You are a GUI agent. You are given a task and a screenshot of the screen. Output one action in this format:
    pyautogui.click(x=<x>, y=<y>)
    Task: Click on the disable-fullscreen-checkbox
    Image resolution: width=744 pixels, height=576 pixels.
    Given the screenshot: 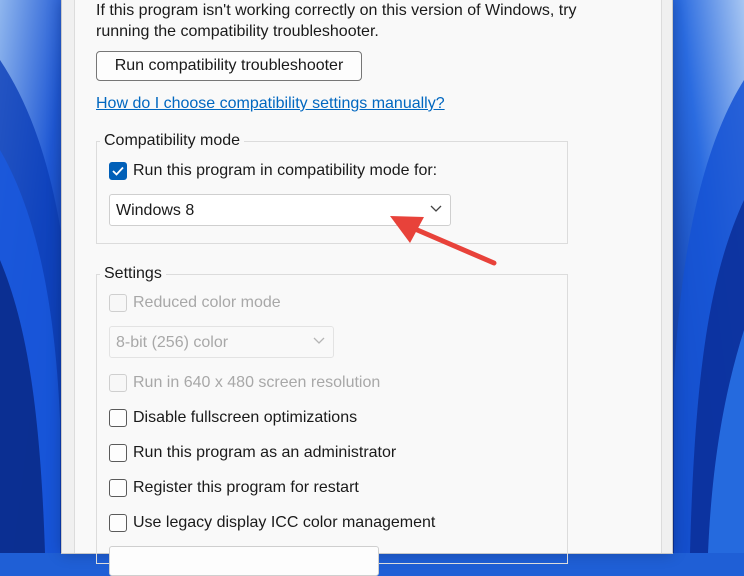 What is the action you would take?
    pyautogui.click(x=118, y=418)
    